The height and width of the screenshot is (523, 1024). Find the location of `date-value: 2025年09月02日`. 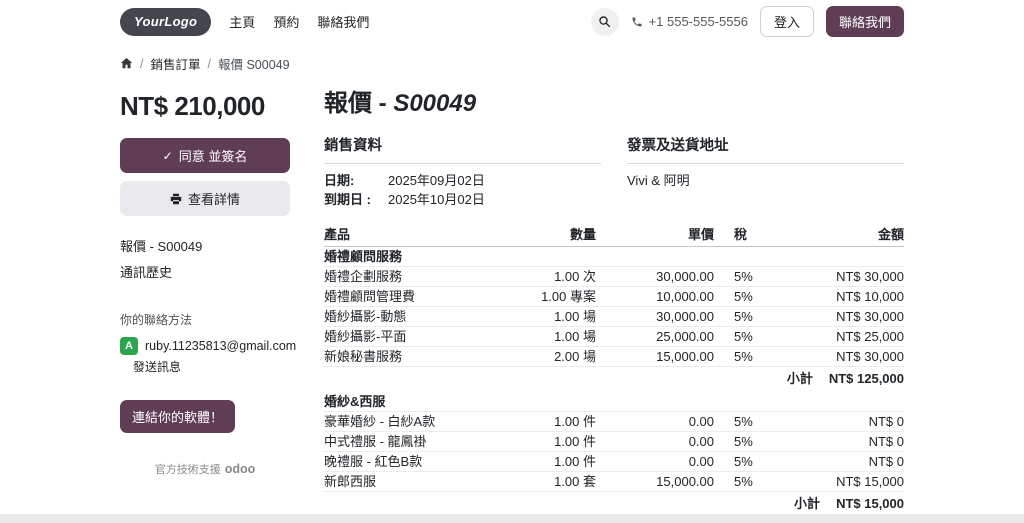

date-value: 2025年09月02日 is located at coordinates (436, 180).